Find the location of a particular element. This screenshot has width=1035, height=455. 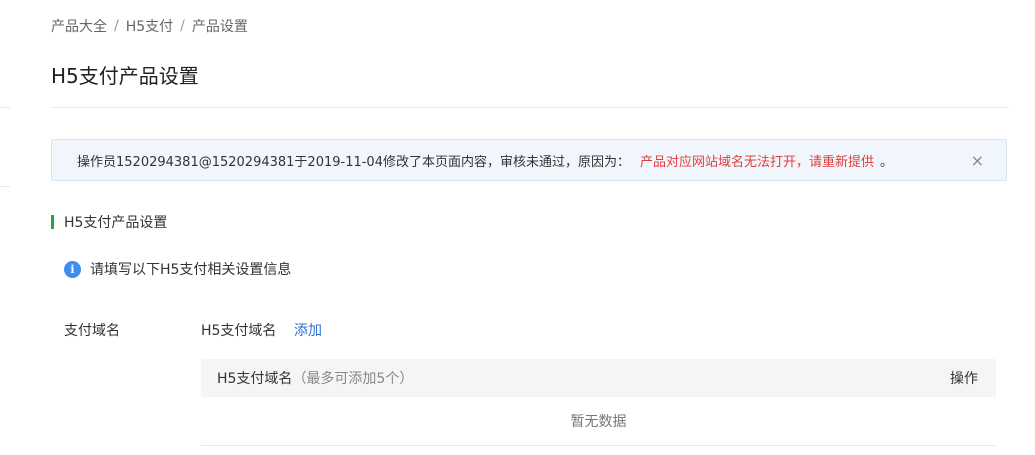

table-empty-row: 暂无数据 is located at coordinates (598, 421).